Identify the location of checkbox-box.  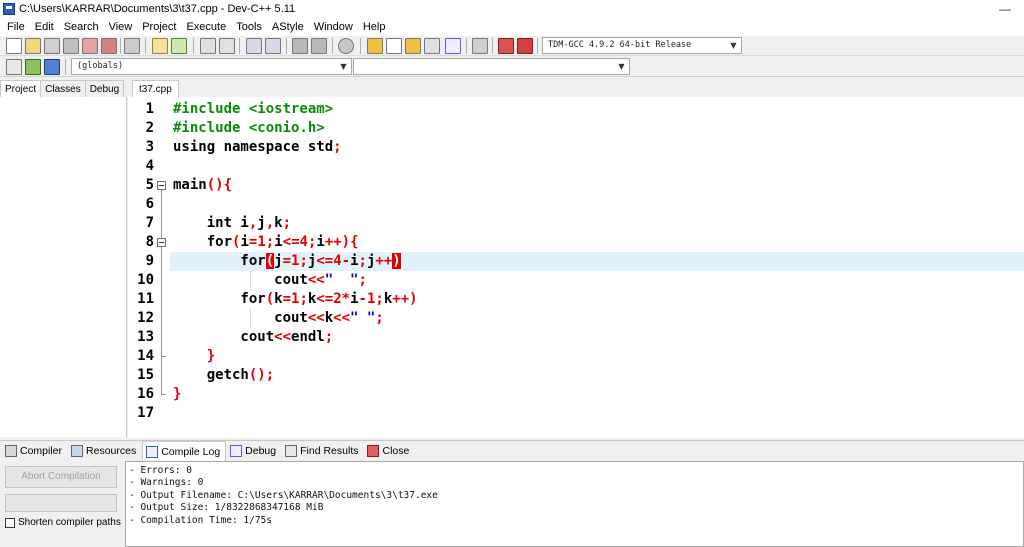
(10, 522).